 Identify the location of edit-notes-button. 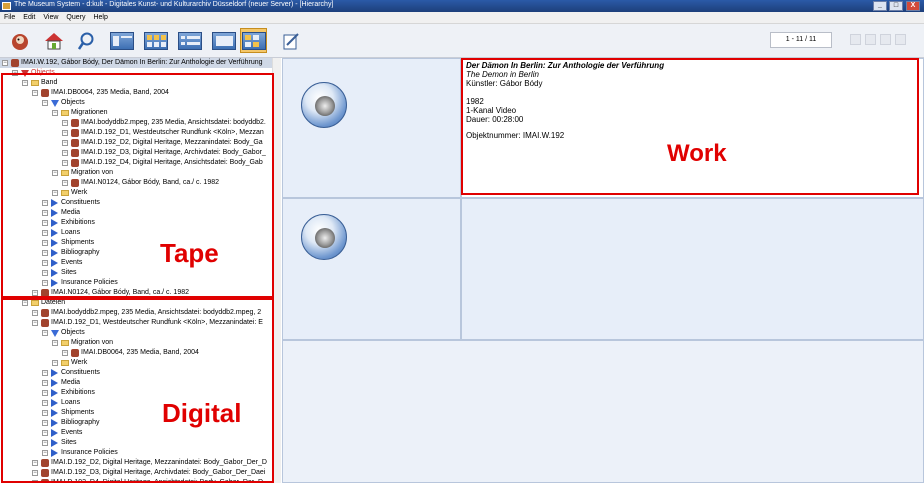
(290, 40).